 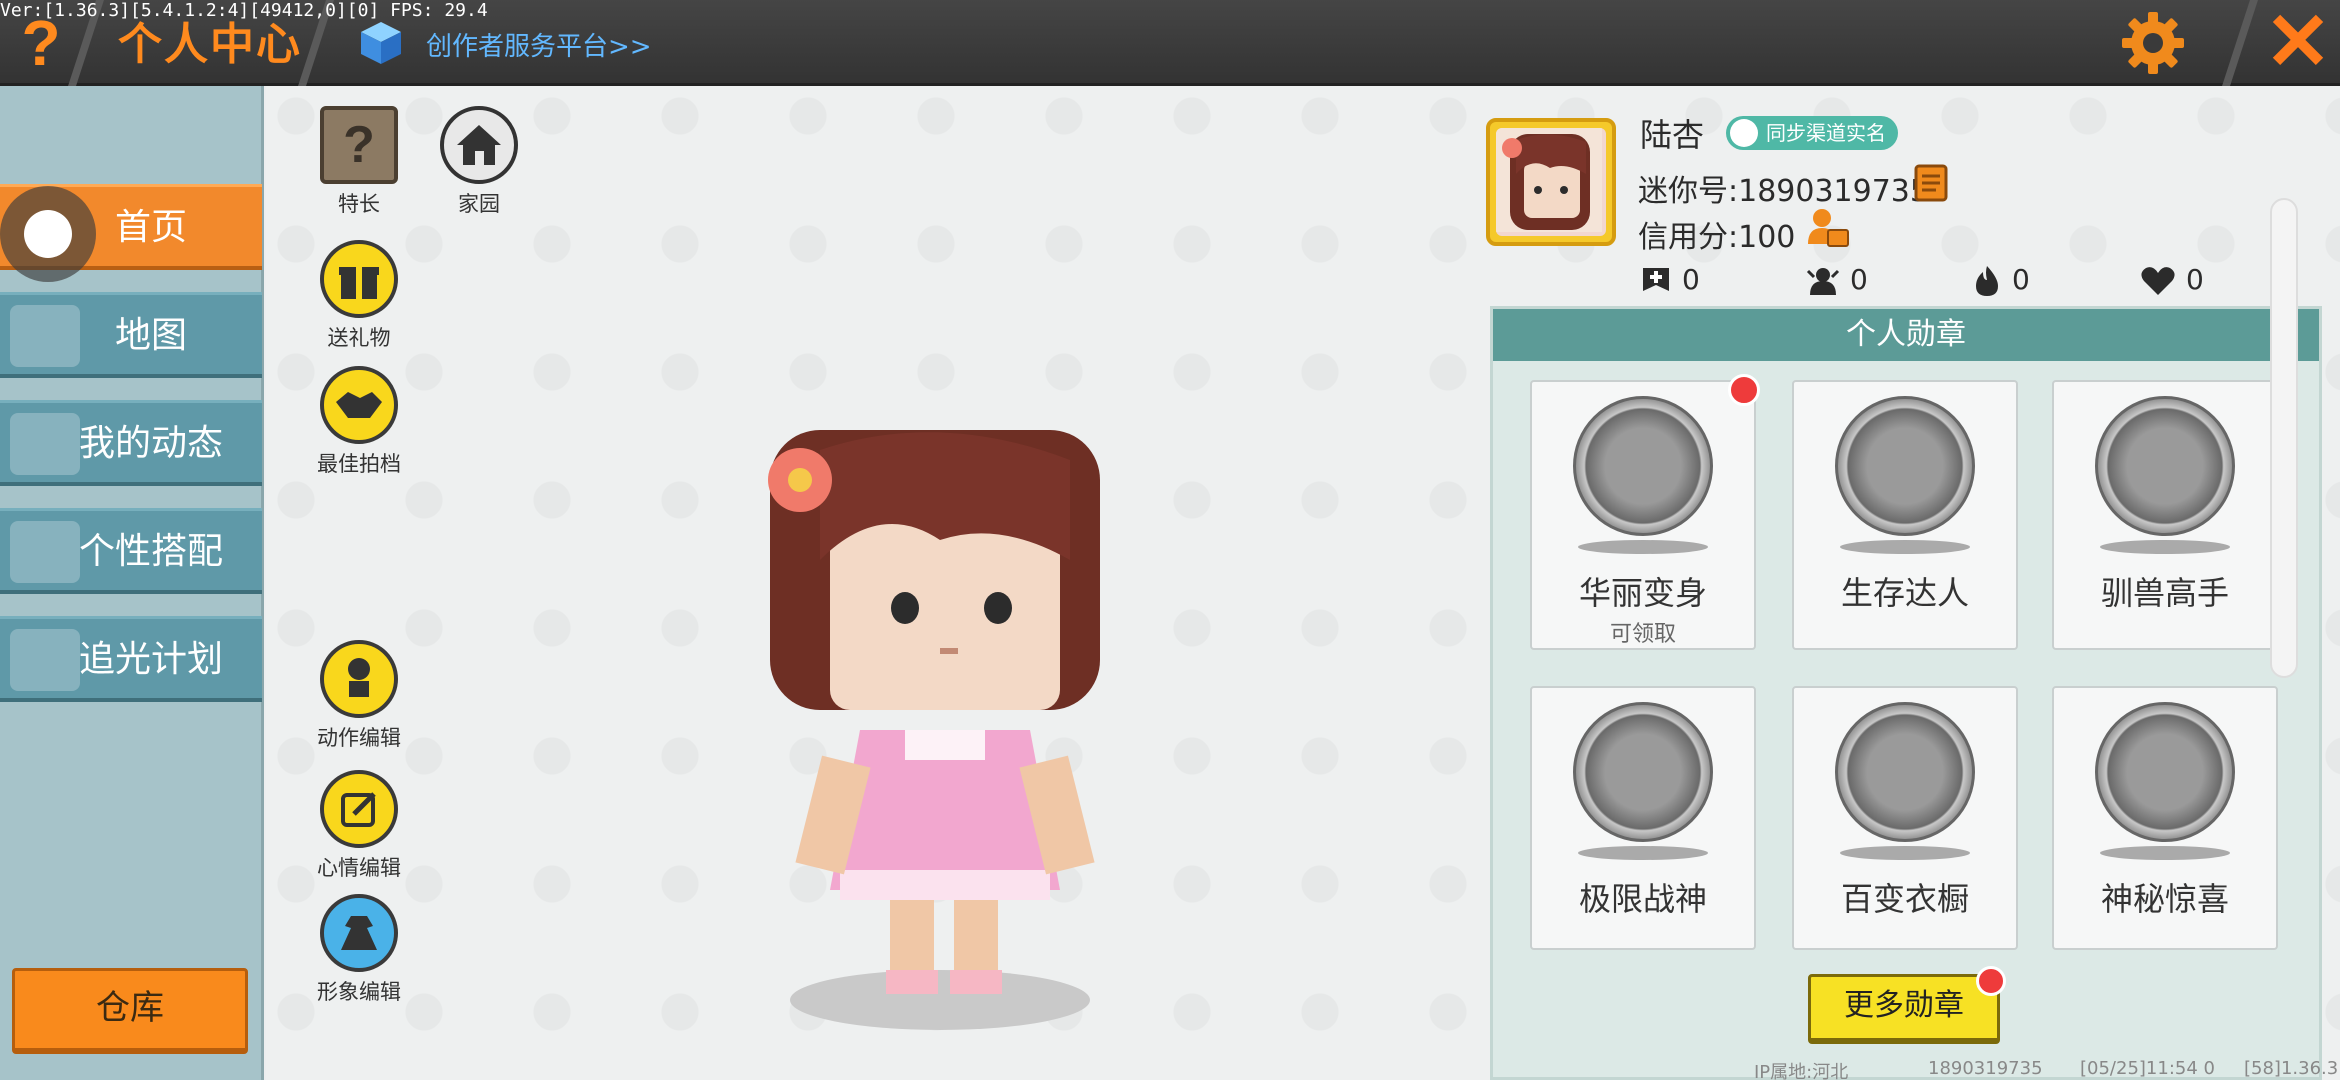 What do you see at coordinates (2165, 466) in the screenshot?
I see `medal-horse-icon` at bounding box center [2165, 466].